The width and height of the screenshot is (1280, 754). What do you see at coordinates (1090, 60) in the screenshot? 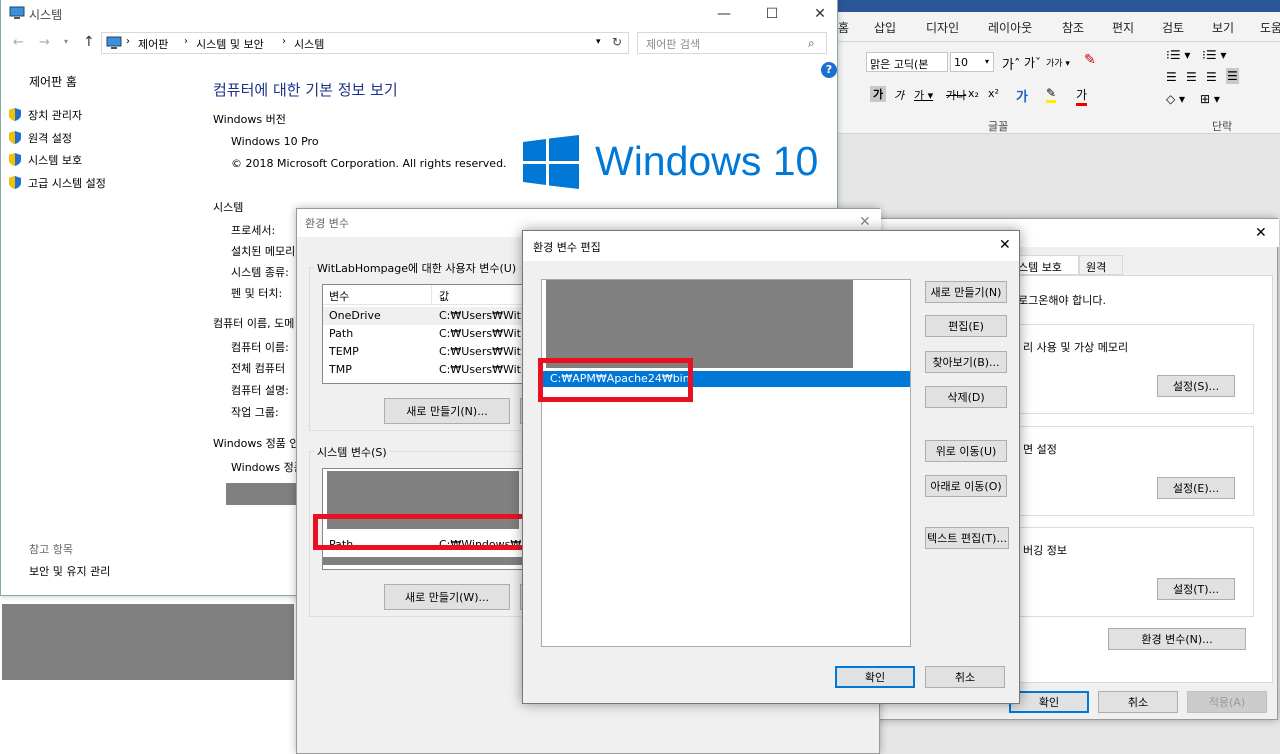
I see `clear-format-icon: ✎` at bounding box center [1090, 60].